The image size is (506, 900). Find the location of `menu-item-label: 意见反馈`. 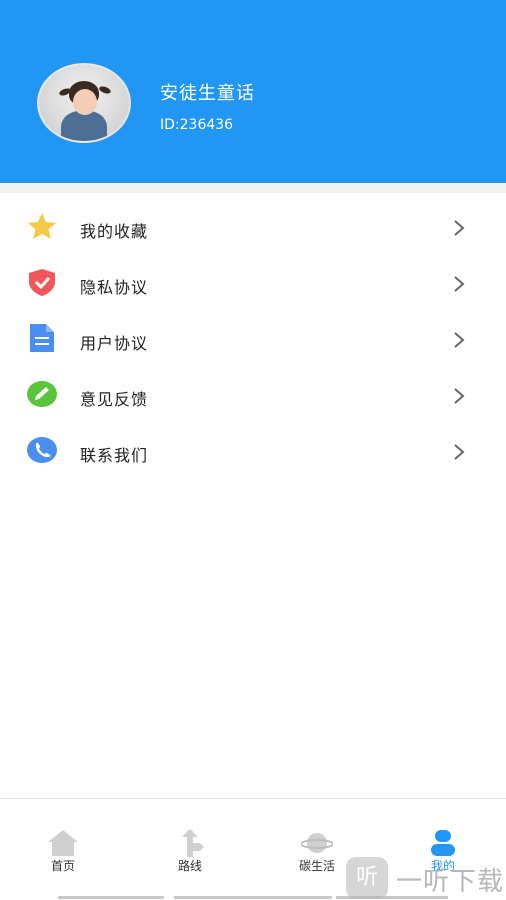

menu-item-label: 意见反馈 is located at coordinates (114, 399).